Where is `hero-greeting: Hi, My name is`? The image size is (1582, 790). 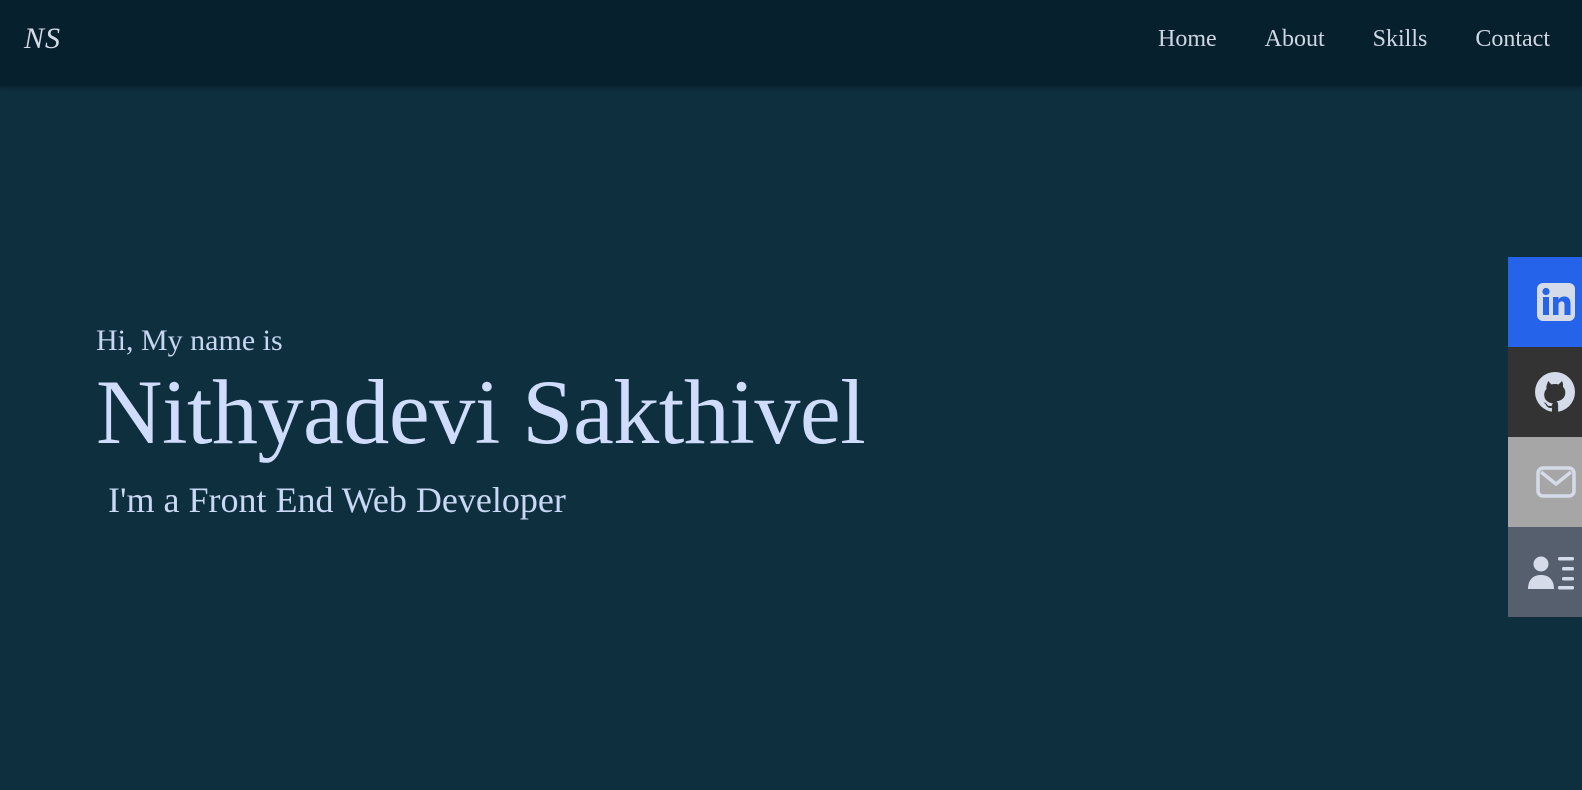
hero-greeting: Hi, My name is is located at coordinates (189, 340).